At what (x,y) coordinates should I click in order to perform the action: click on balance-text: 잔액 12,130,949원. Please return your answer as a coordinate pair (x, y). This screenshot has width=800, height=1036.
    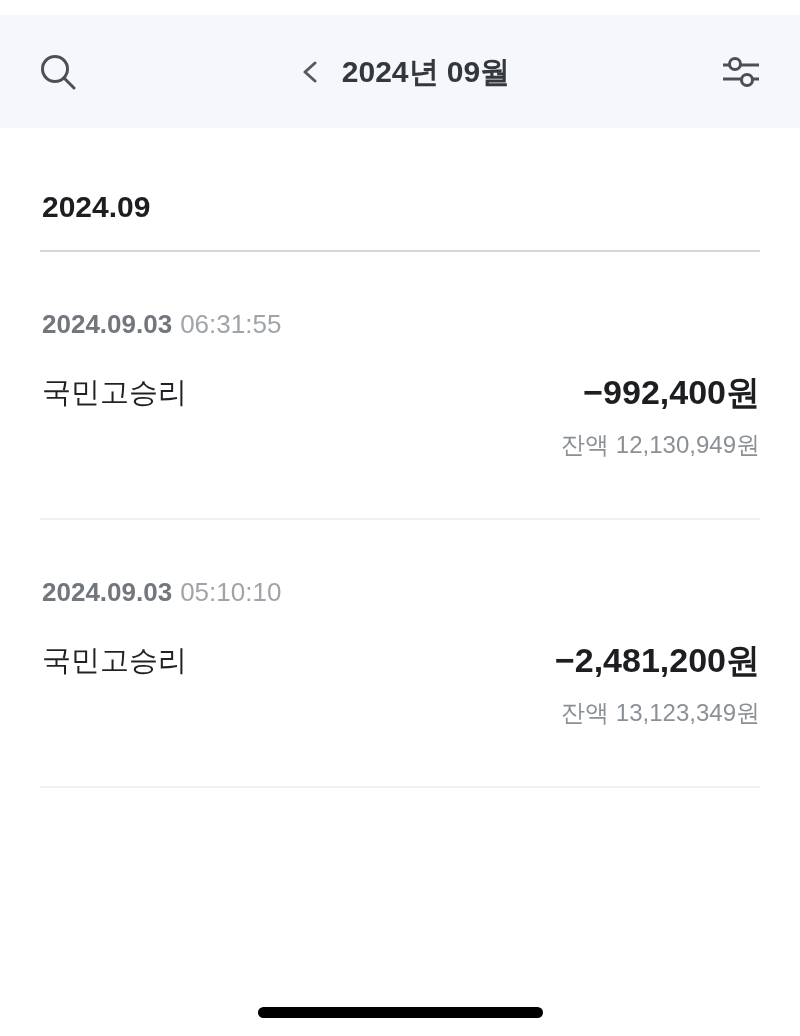
    Looking at the image, I should click on (660, 445).